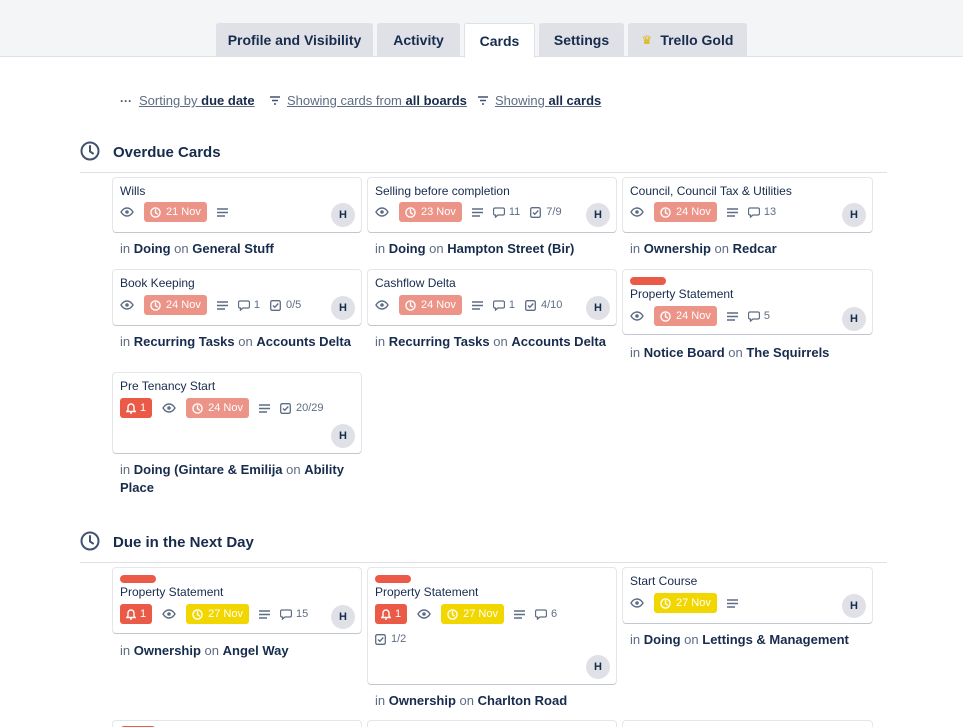 The width and height of the screenshot is (963, 727). I want to click on checklist-count: 20/29, so click(309, 408).